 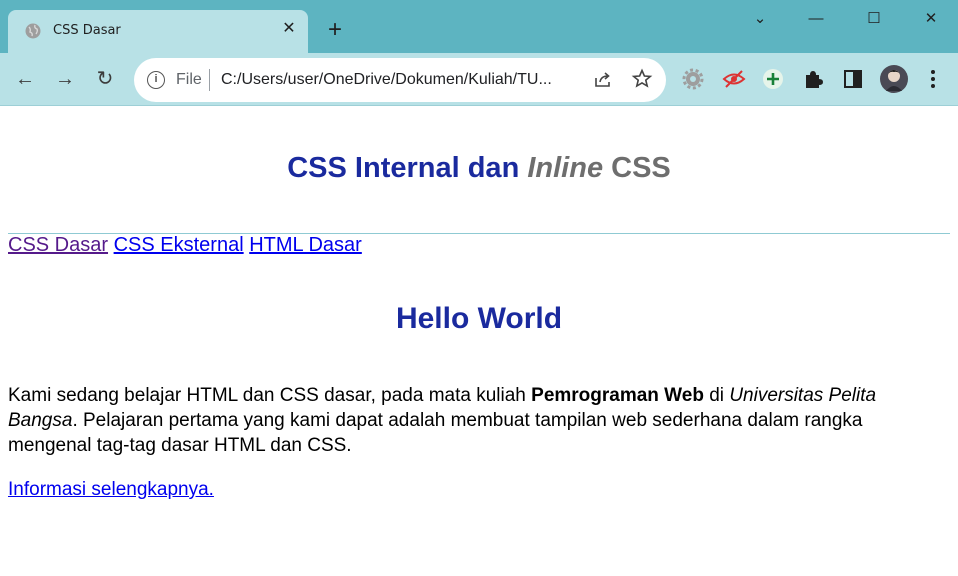 I want to click on globe-icon, so click(x=33, y=31).